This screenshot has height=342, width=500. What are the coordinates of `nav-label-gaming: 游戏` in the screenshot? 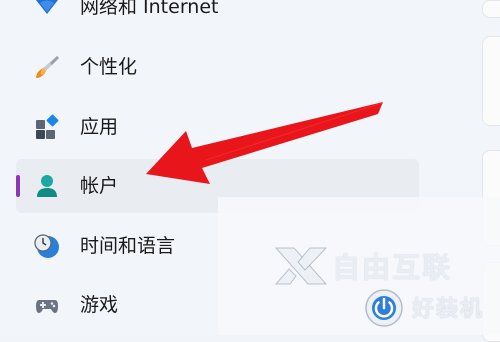 It's located at (99, 305).